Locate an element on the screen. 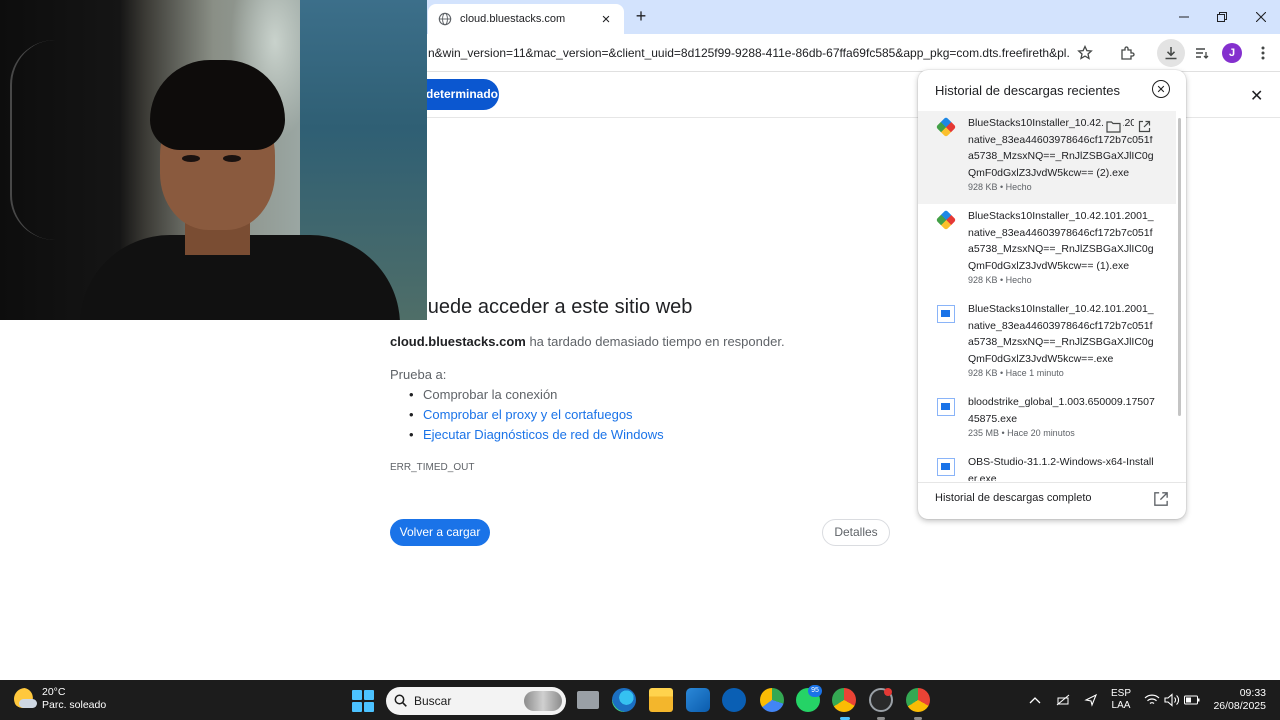  full-history-link: Historial de descargas completo is located at coordinates (1052, 500).